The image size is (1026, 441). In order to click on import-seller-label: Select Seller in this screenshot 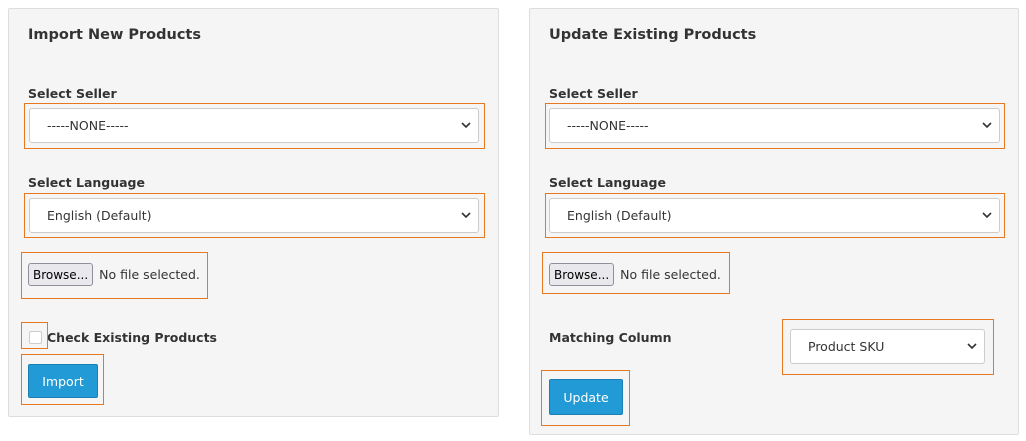, I will do `click(72, 93)`.